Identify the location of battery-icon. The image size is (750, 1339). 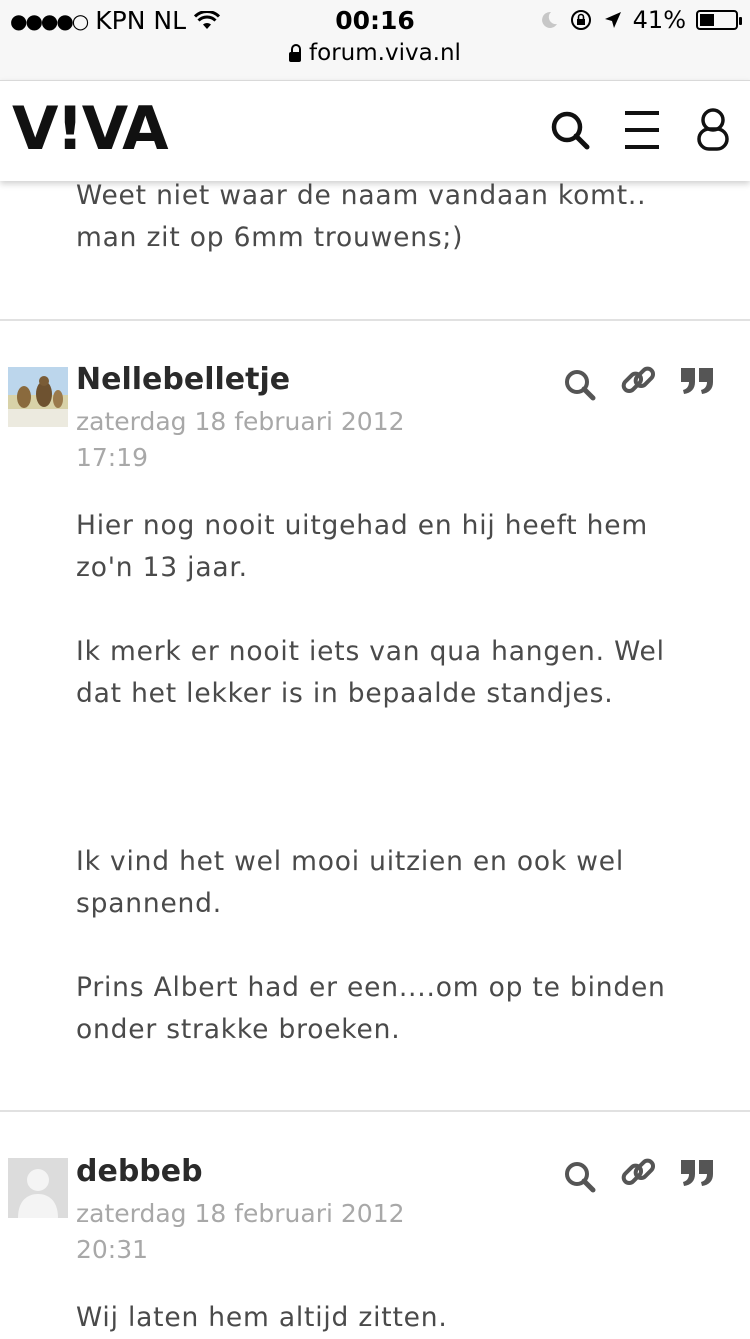
(719, 20).